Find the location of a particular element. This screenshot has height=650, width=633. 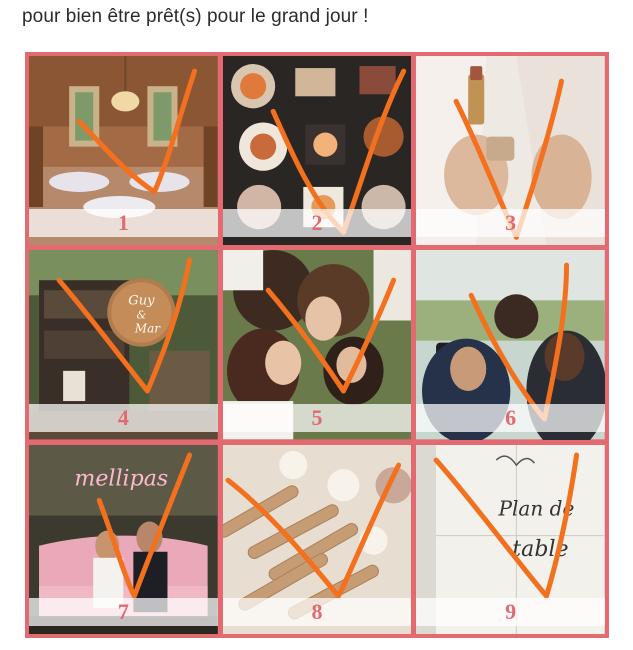

tile-number-band: 8 is located at coordinates (317, 611).